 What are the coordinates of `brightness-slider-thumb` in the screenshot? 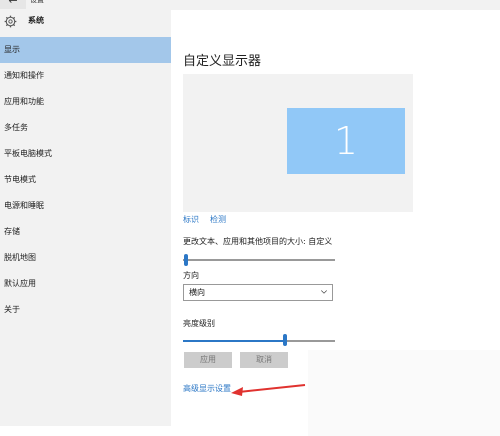 It's located at (285, 340).